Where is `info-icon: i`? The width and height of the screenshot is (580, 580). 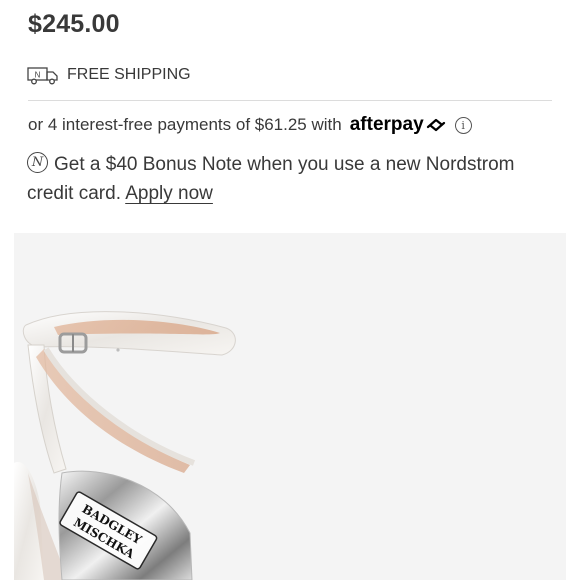
info-icon: i is located at coordinates (463, 125).